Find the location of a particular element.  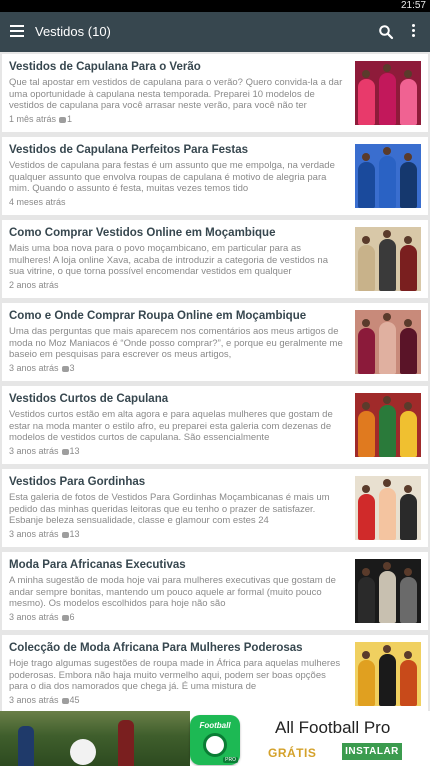

post-date: 4 meses atrás is located at coordinates (37, 202).